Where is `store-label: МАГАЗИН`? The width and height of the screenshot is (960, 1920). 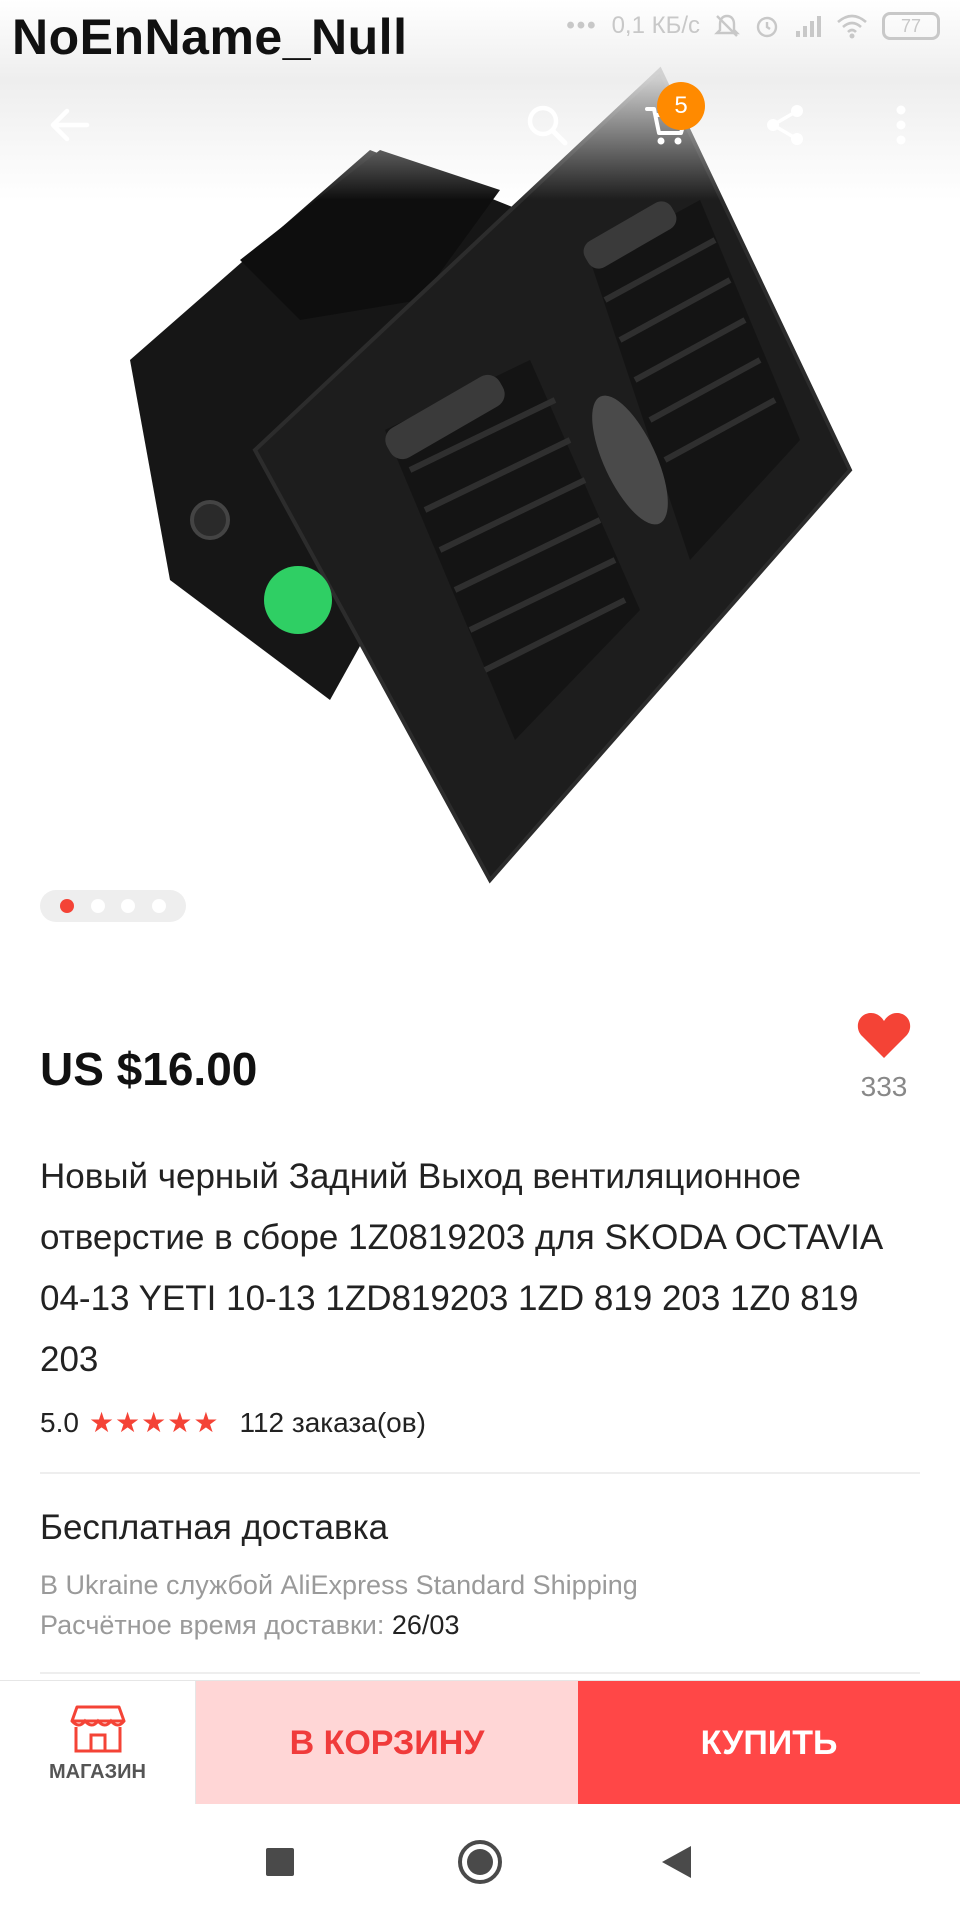
store-label: МАГАЗИН is located at coordinates (97, 1771).